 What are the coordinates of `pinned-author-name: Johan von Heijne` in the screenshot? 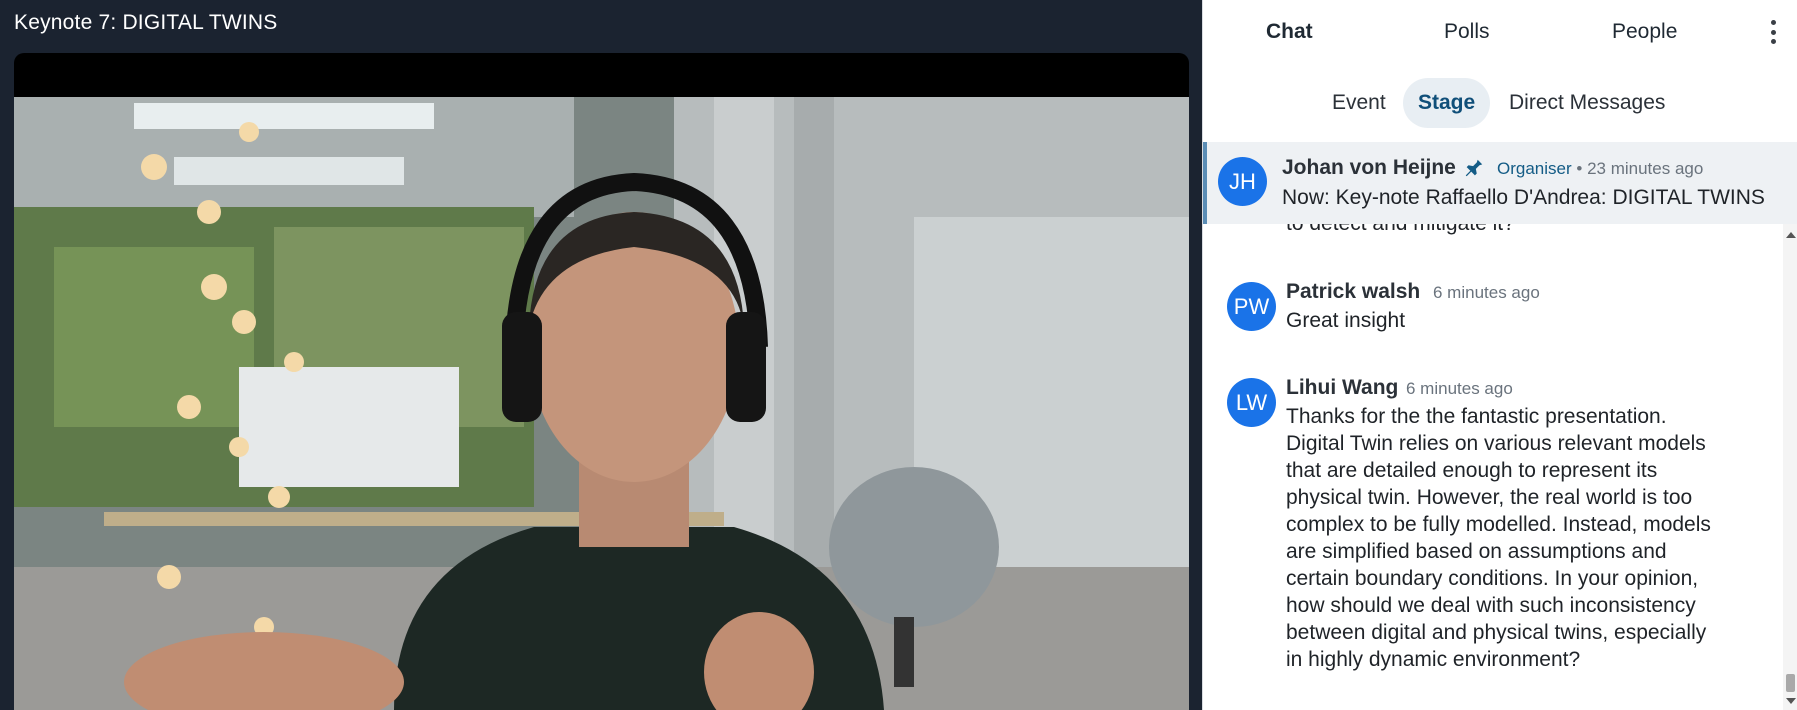 It's located at (1369, 168).